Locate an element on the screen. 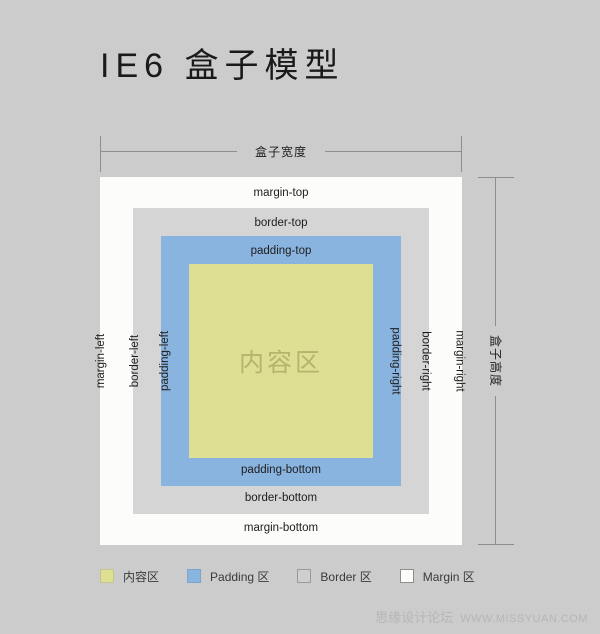  legend-swatch-margin-icon is located at coordinates (406, 576).